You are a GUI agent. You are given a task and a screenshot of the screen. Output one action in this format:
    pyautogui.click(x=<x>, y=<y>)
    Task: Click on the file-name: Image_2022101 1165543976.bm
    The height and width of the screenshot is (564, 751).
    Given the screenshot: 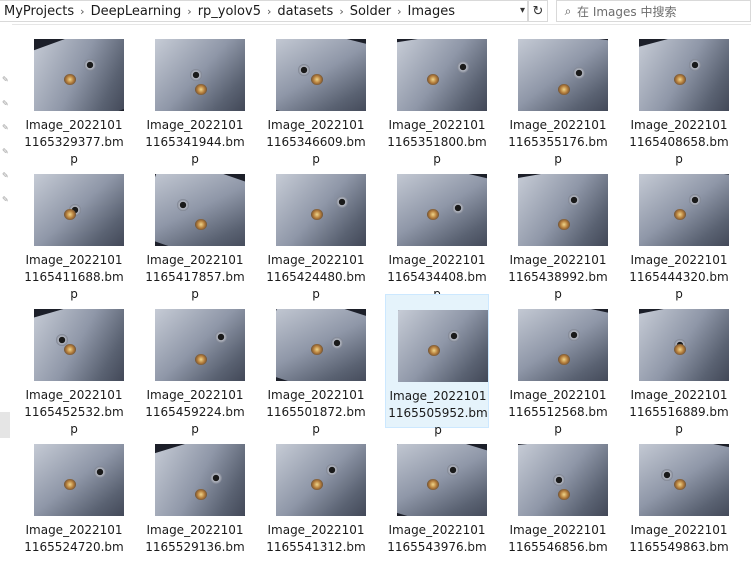 What is the action you would take?
    pyautogui.click(x=437, y=539)
    